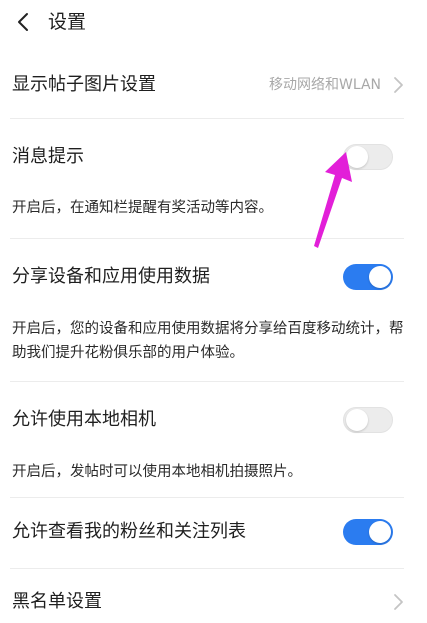 This screenshot has height=623, width=427. I want to click on share-data-toggle, so click(368, 277).